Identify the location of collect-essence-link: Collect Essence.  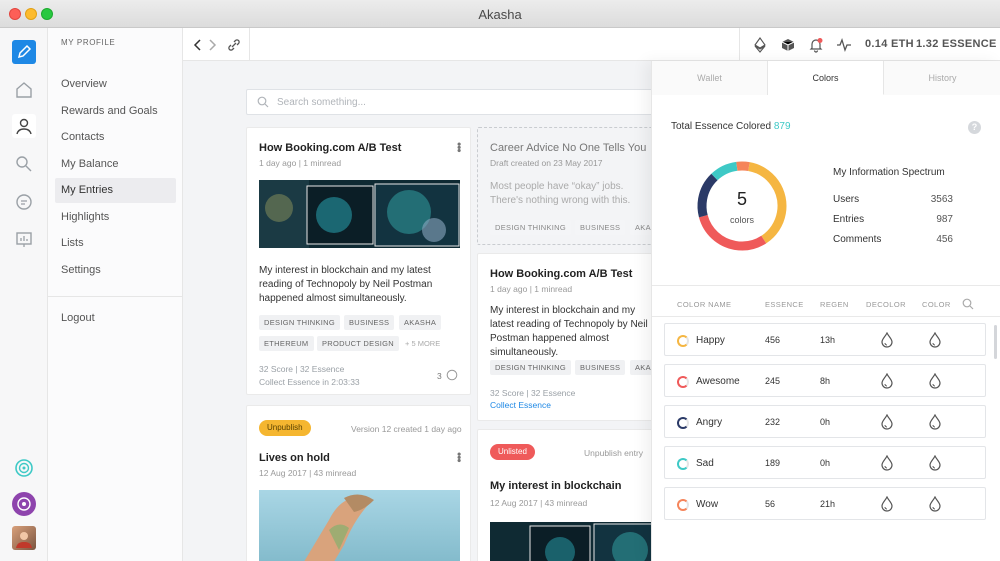
(520, 405).